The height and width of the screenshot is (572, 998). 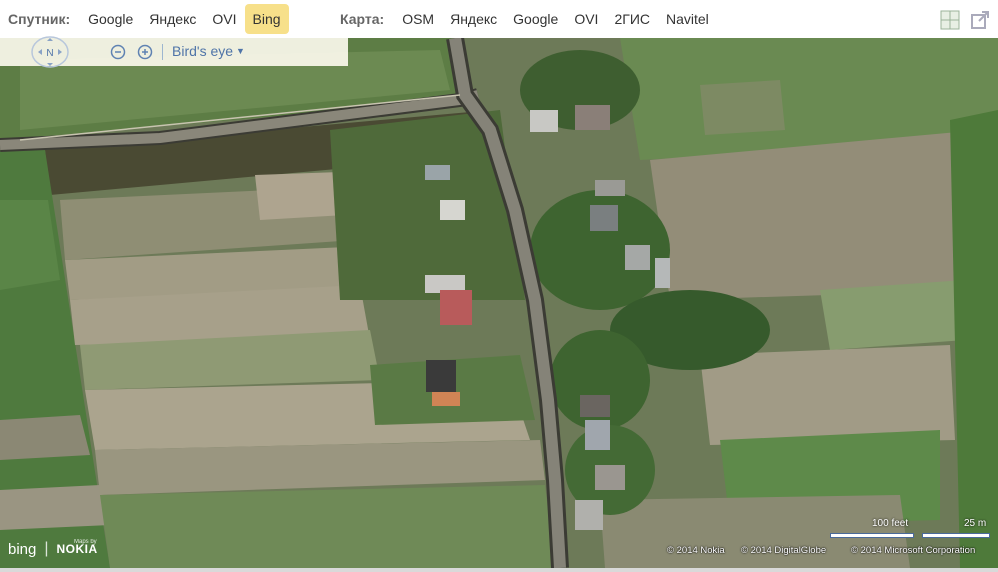 I want to click on chevron-down-icon: ▼, so click(x=240, y=51).